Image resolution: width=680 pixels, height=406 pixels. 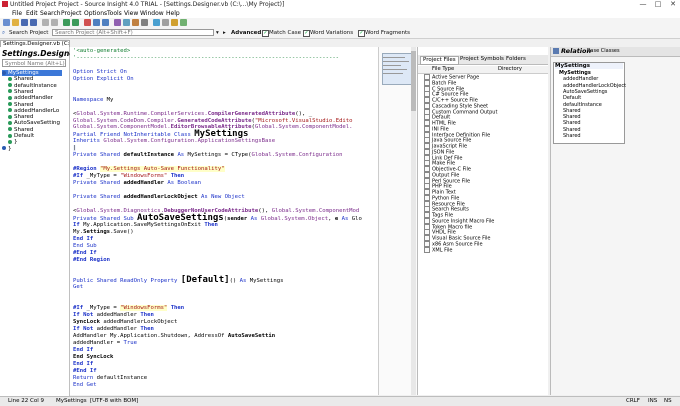 What do you see at coordinates (440, 192) in the screenshot?
I see `project-file-type-item: Plain Text` at bounding box center [440, 192].